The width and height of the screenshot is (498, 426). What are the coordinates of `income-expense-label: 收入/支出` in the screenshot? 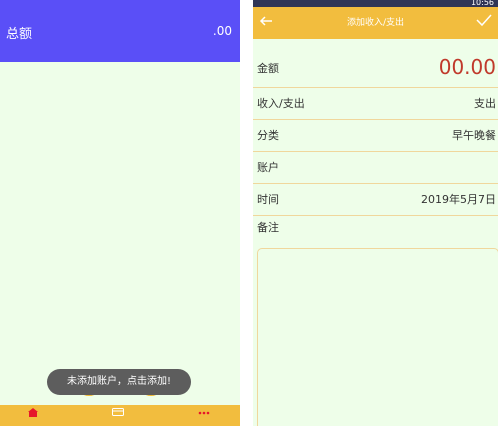 It's located at (281, 103).